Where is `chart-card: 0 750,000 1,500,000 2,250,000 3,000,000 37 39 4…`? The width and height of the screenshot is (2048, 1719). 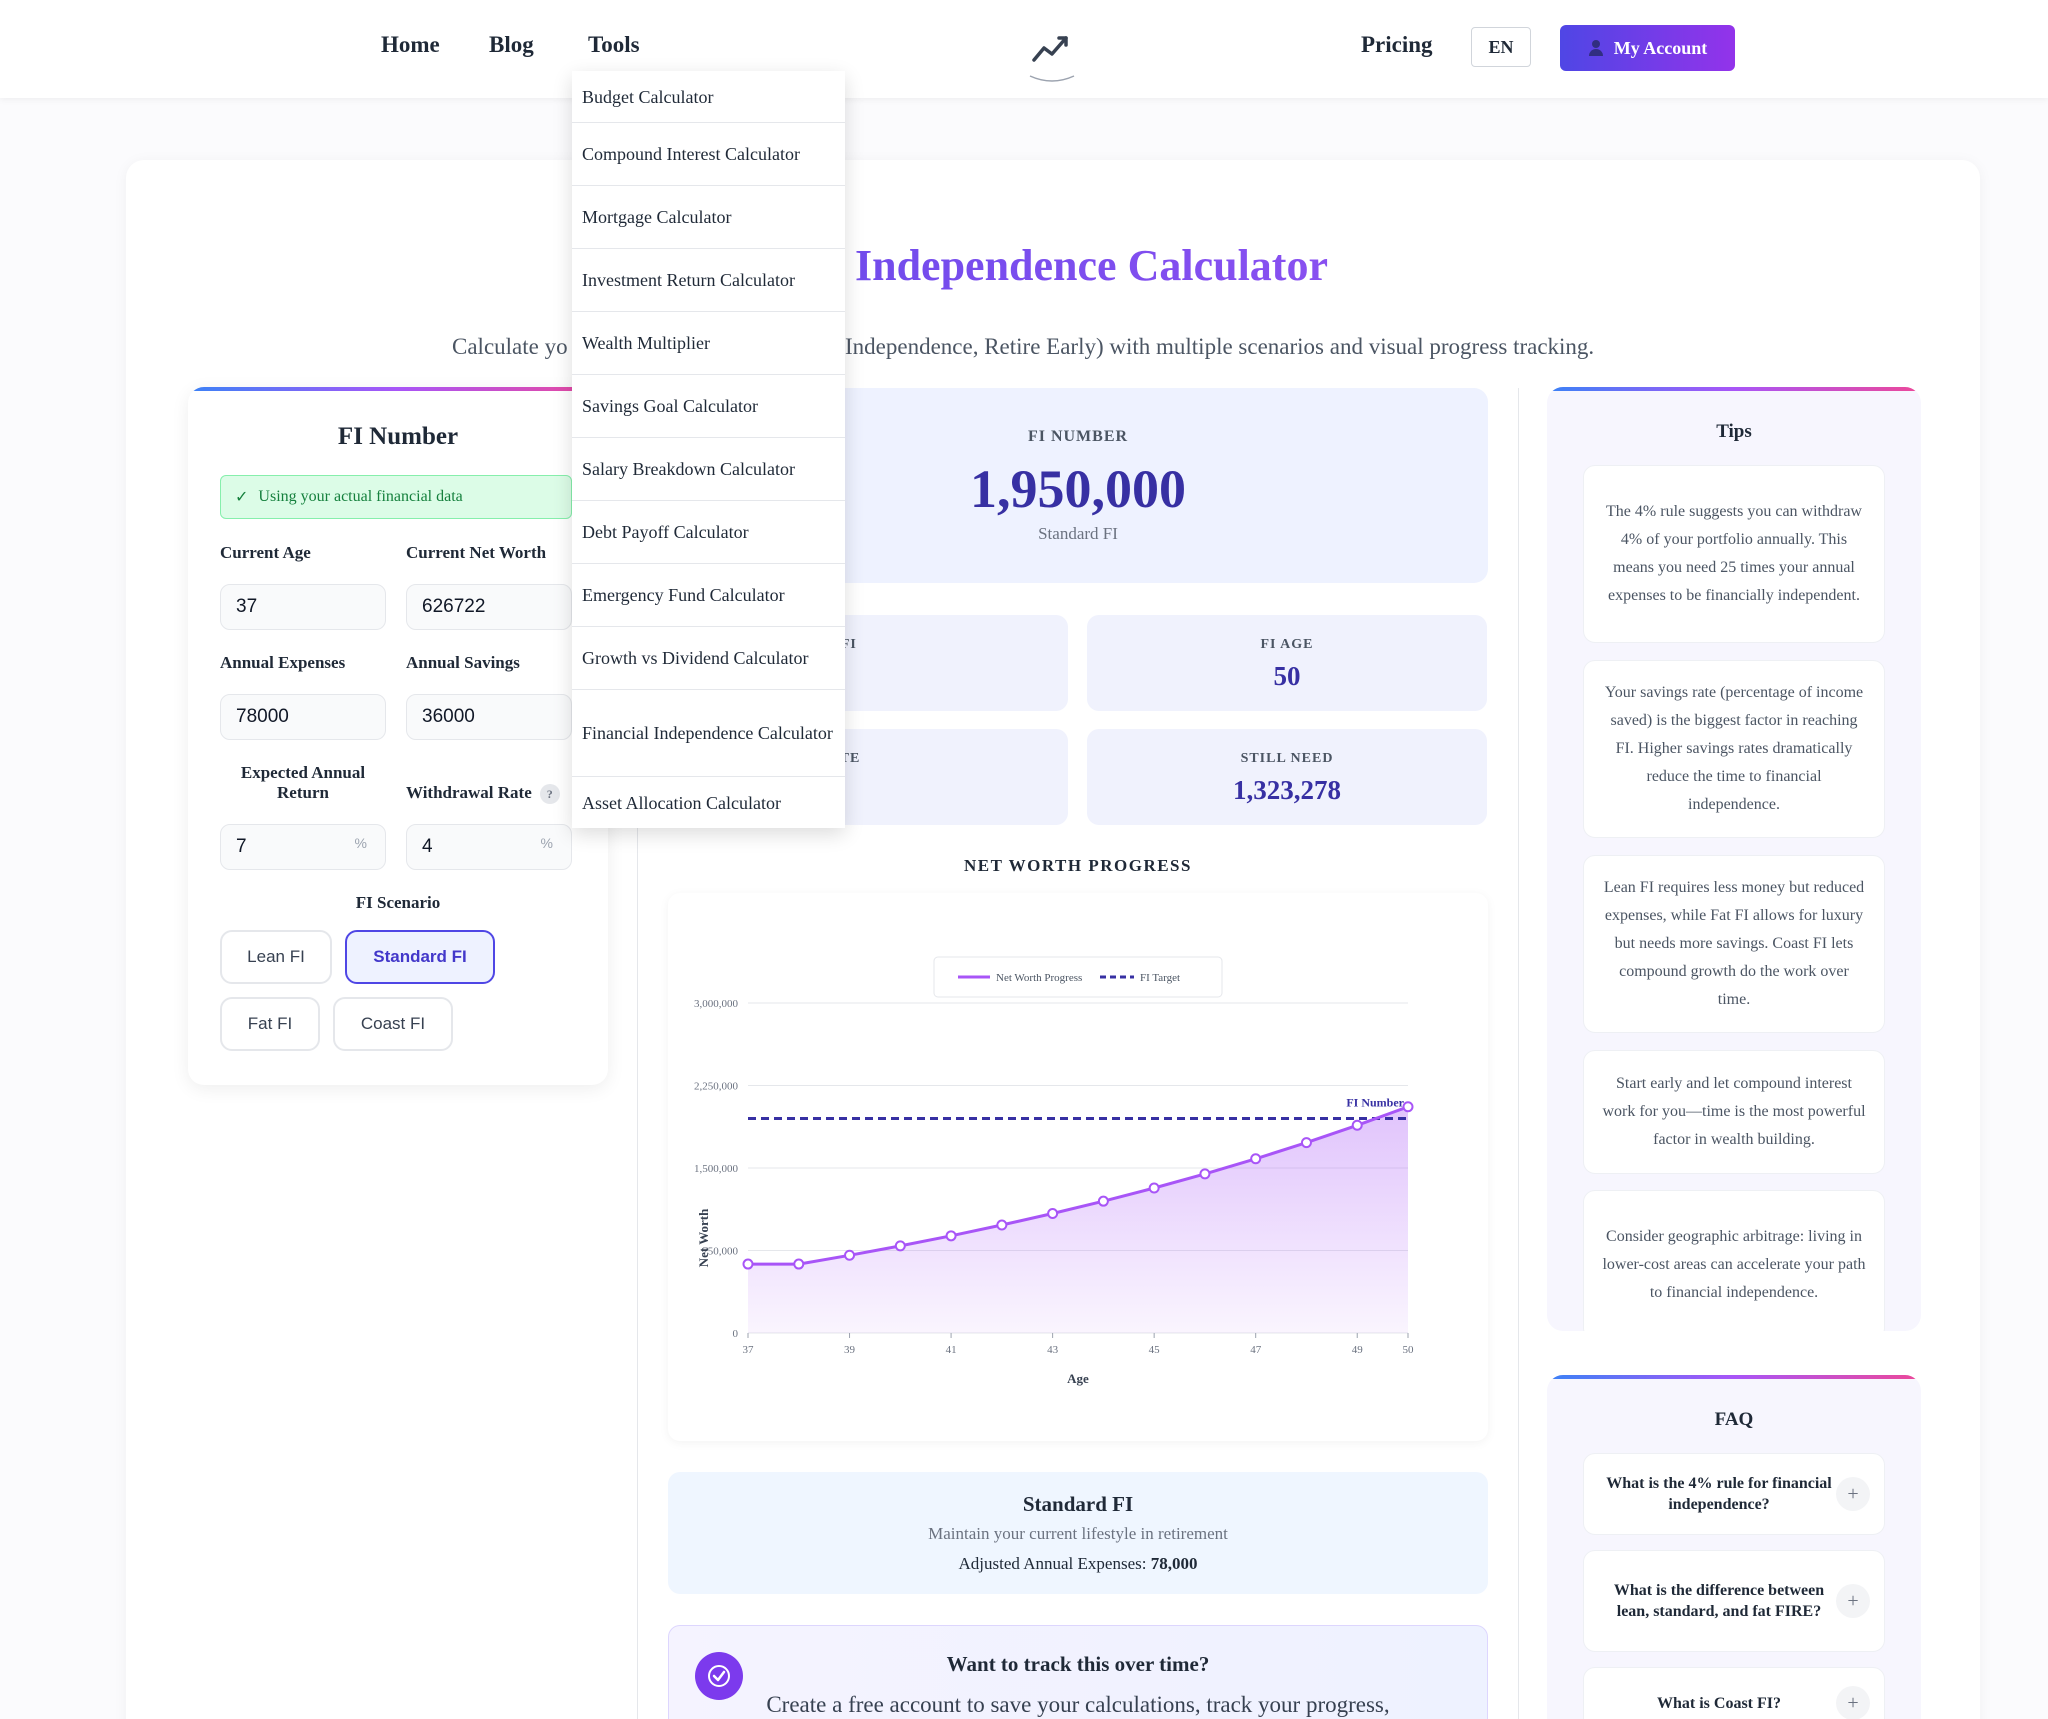 chart-card: 0 750,000 1,500,000 2,250,000 3,000,000 37 39 4… is located at coordinates (1078, 1167).